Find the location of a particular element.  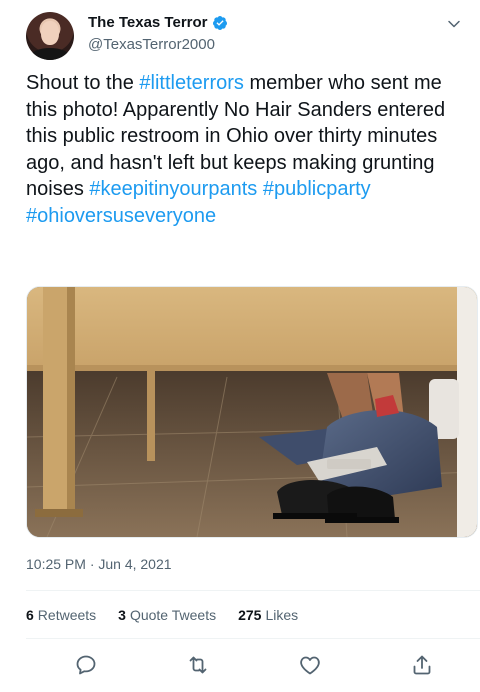

avatar-shoulders is located at coordinates (50, 54).